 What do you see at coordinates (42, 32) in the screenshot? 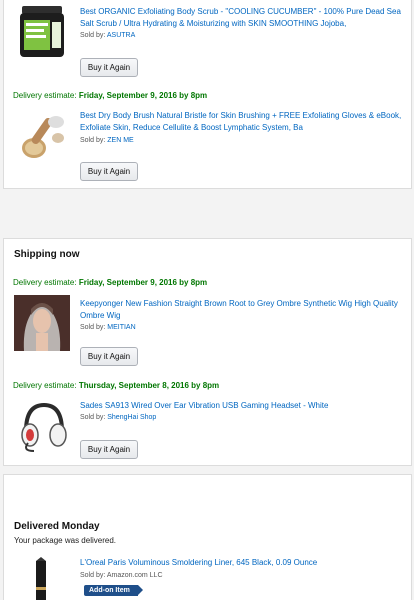
I see `product-image-body-scrub` at bounding box center [42, 32].